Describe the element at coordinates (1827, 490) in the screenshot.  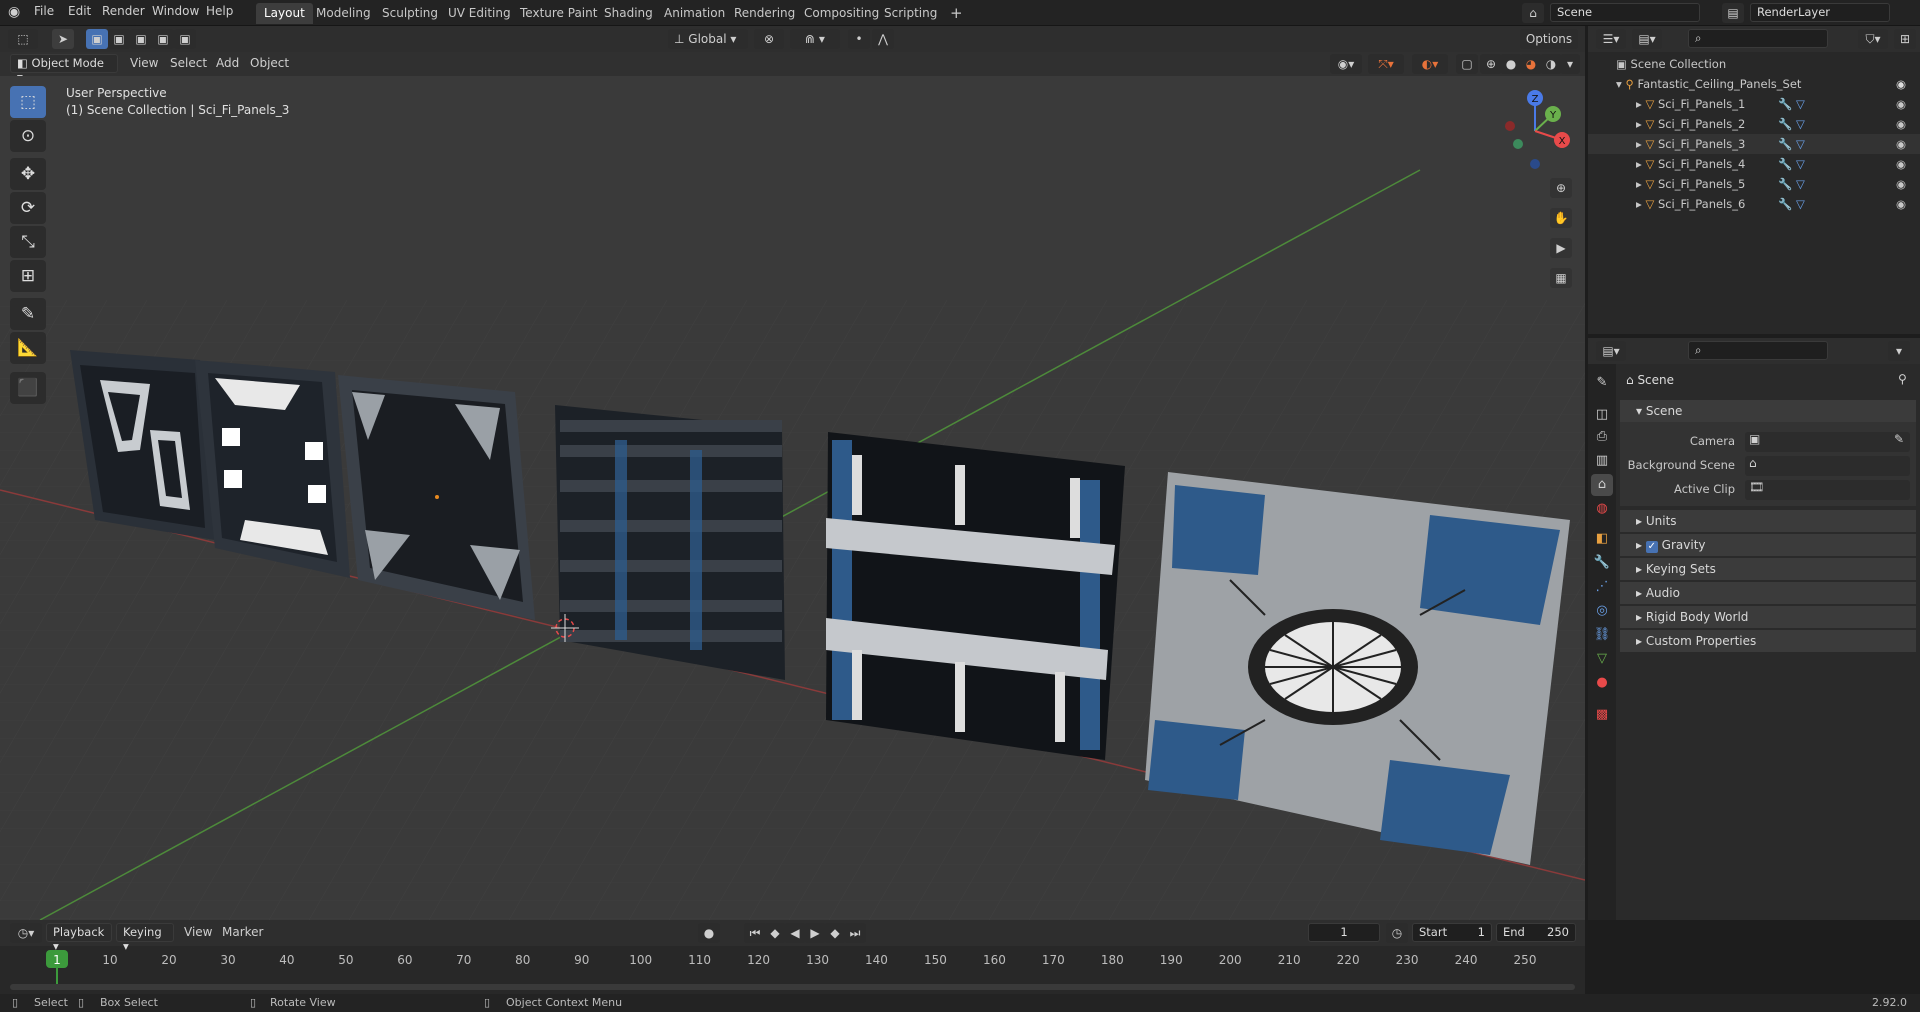
I see `active-clip-field: 🎞` at that location.